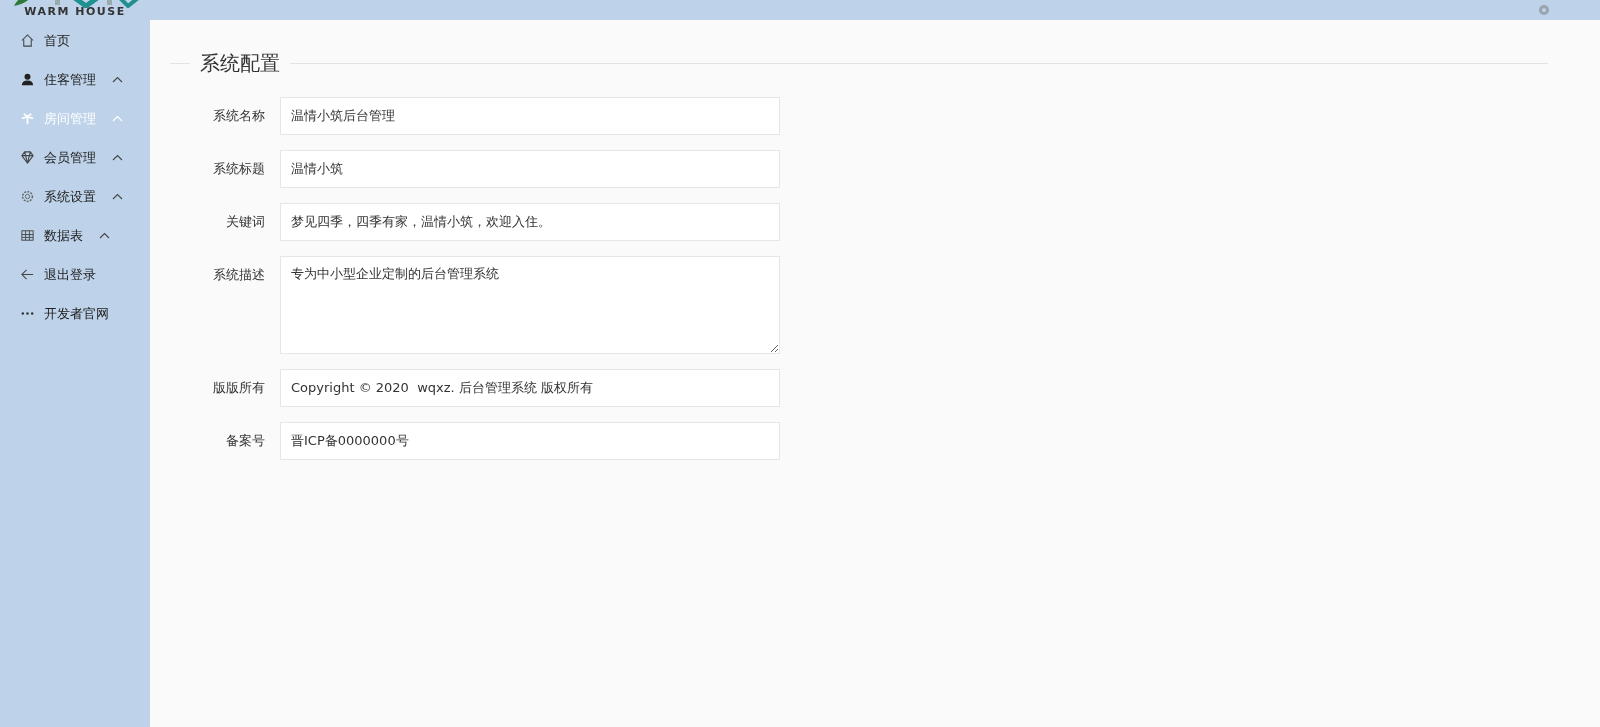 The width and height of the screenshot is (1600, 727). What do you see at coordinates (27, 118) in the screenshot?
I see `palm-tree-icon` at bounding box center [27, 118].